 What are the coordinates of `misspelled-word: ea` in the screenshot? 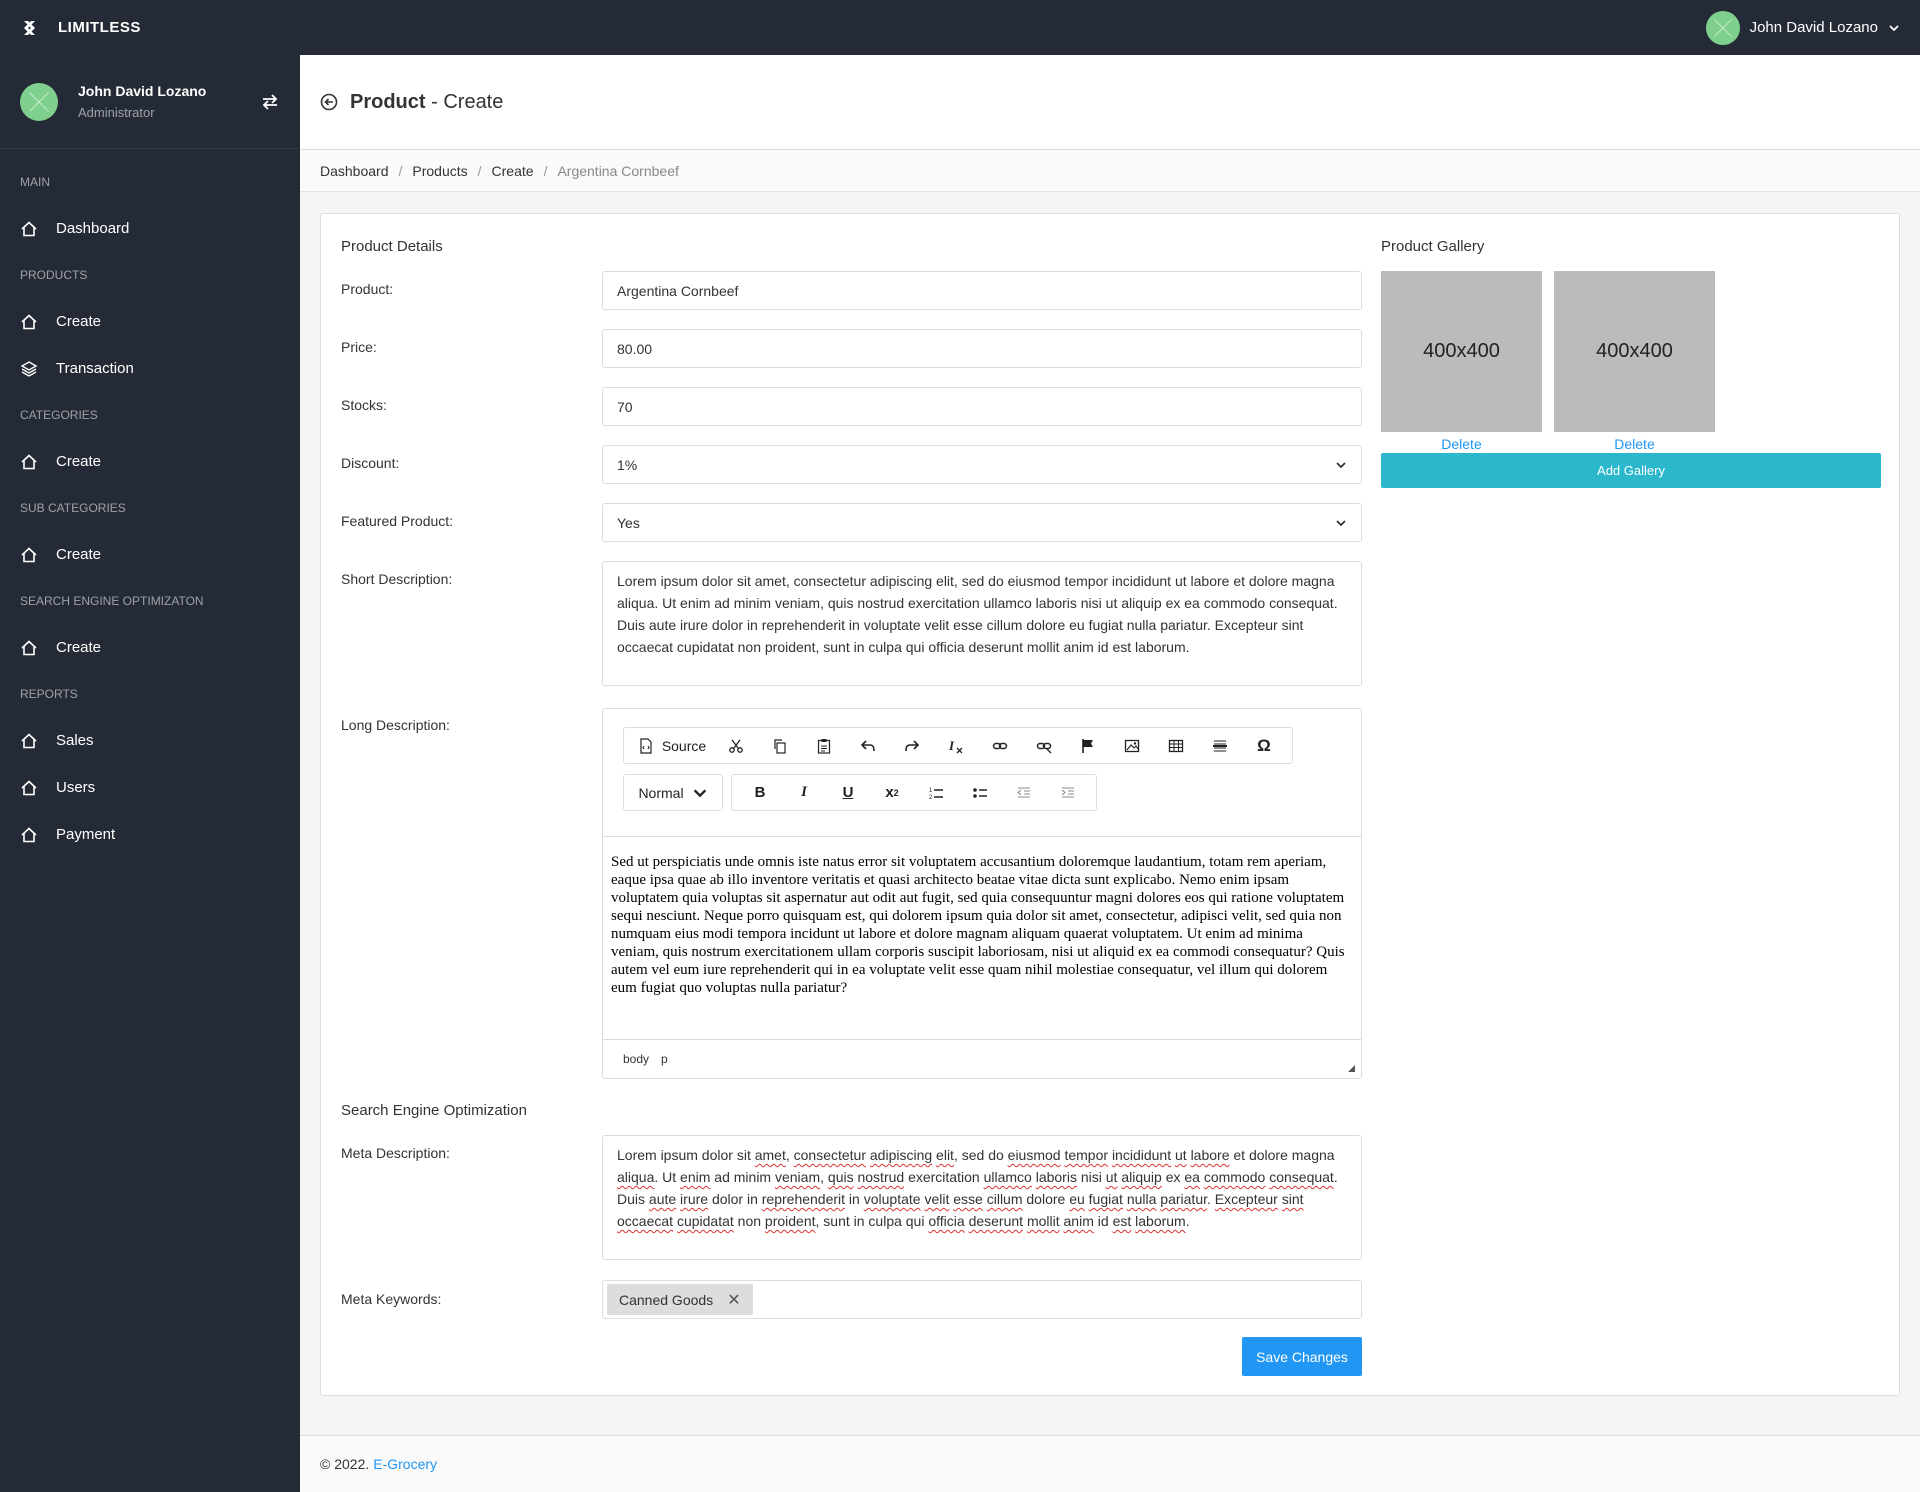 It's located at (1192, 1177).